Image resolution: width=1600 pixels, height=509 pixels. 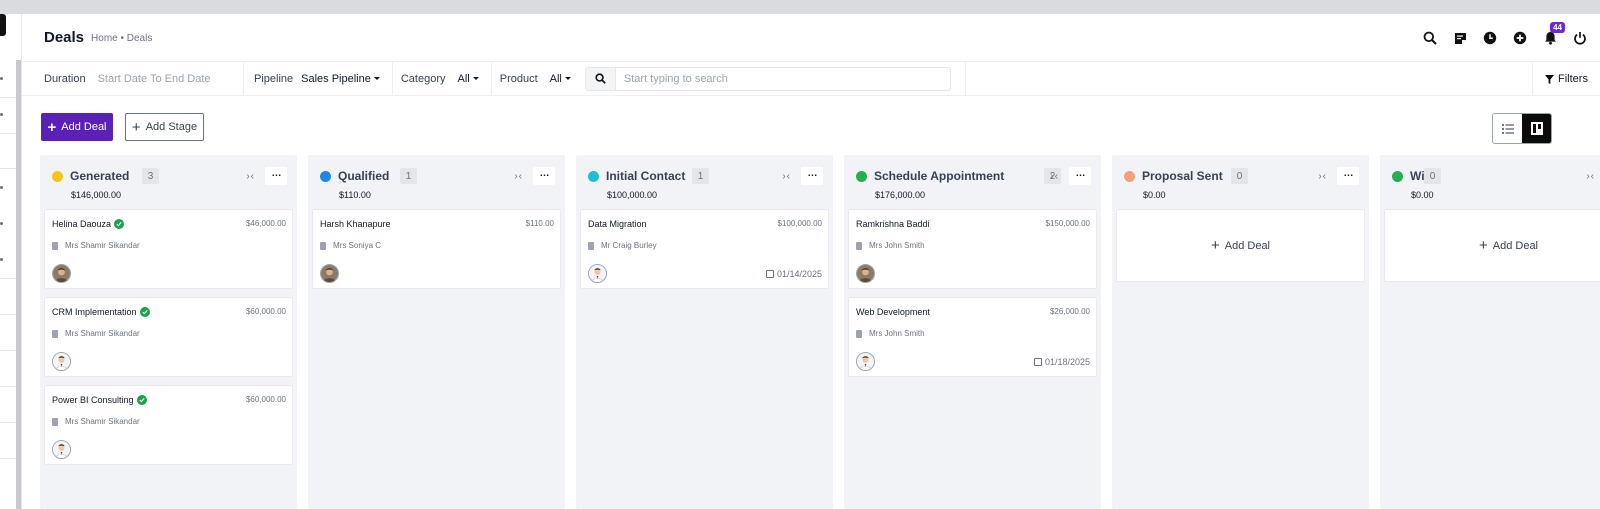 What do you see at coordinates (442, 78) in the screenshot?
I see `category-filter: Category All` at bounding box center [442, 78].